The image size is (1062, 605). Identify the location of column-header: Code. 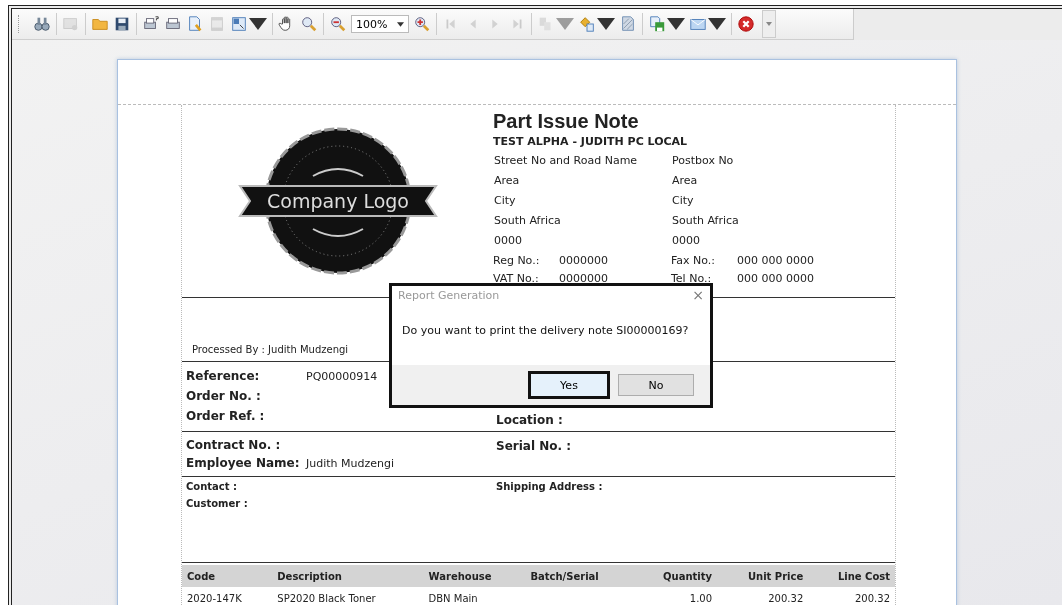
(227, 576).